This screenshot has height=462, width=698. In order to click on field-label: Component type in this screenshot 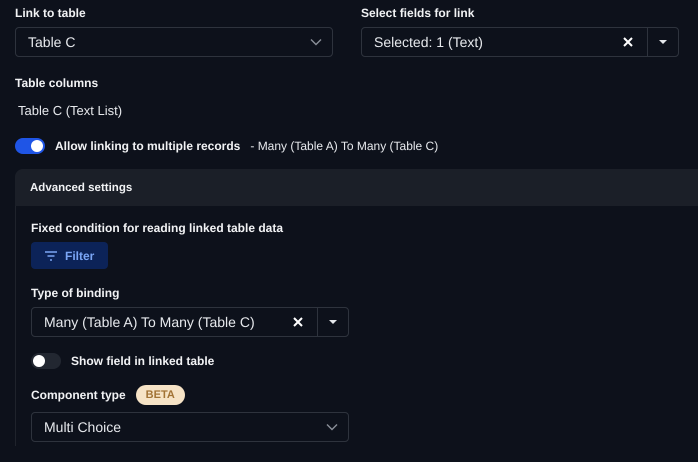, I will do `click(78, 395)`.